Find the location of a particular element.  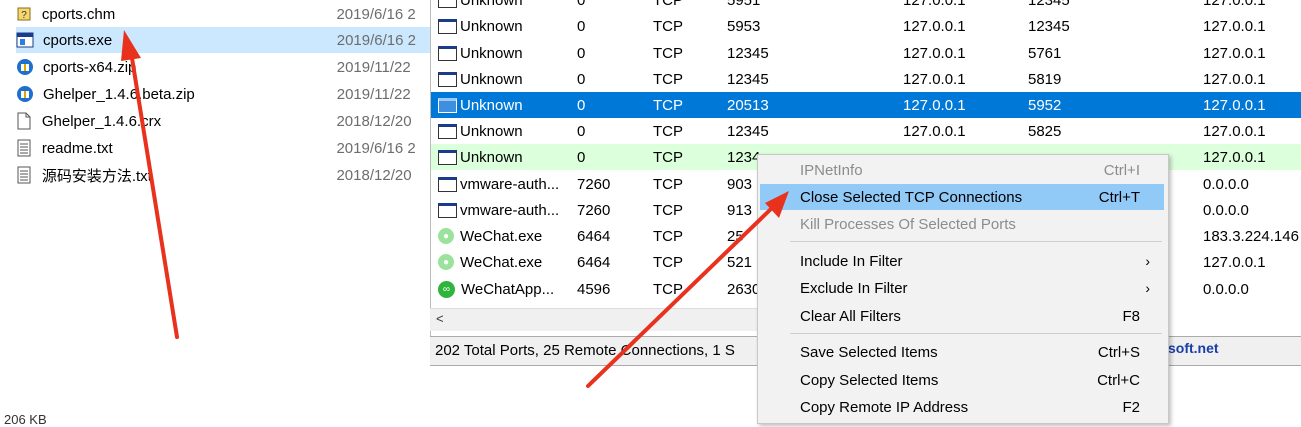

menu-item-exclude-in-filter: Exclude In Filter › is located at coordinates (962, 288).